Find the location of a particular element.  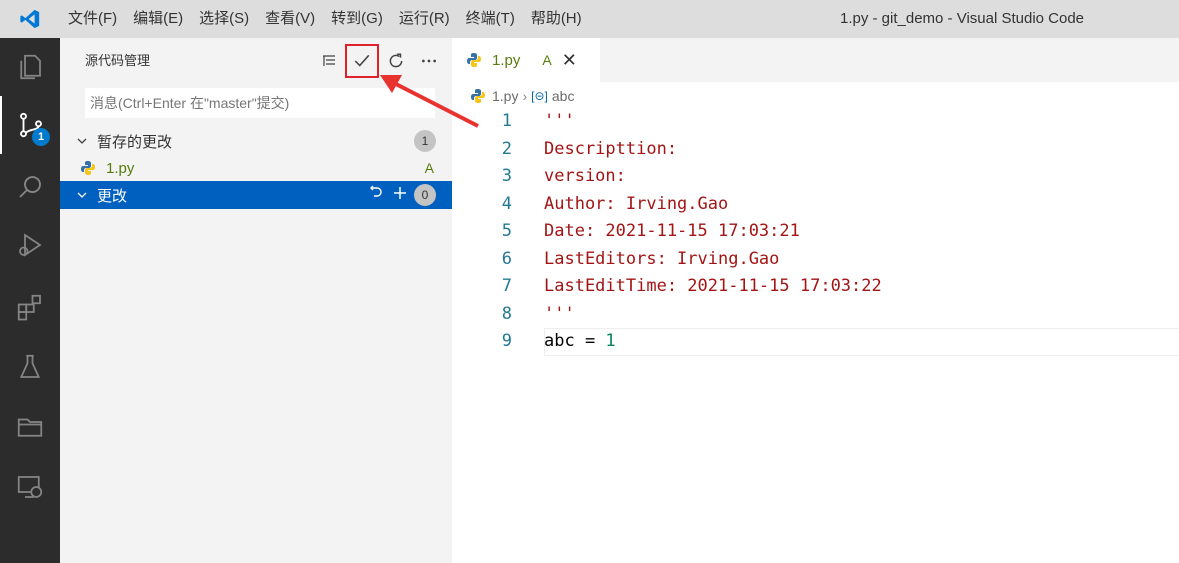

file-status-added: A is located at coordinates (429, 168).